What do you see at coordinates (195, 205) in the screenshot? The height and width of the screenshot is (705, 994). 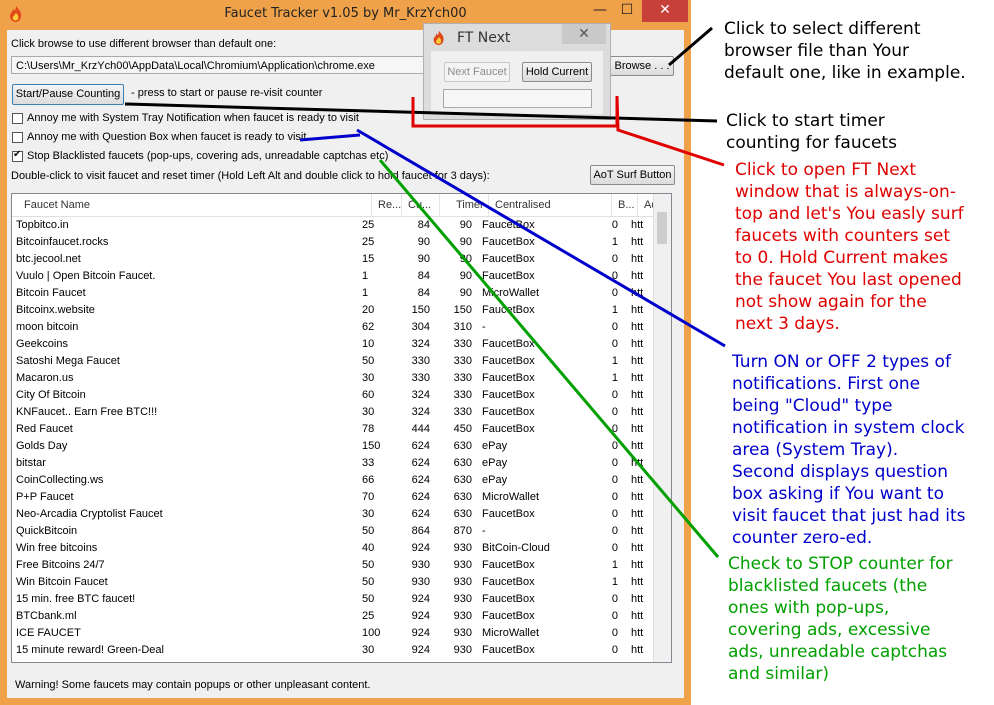 I see `col-faucet-name: Faucet Name` at bounding box center [195, 205].